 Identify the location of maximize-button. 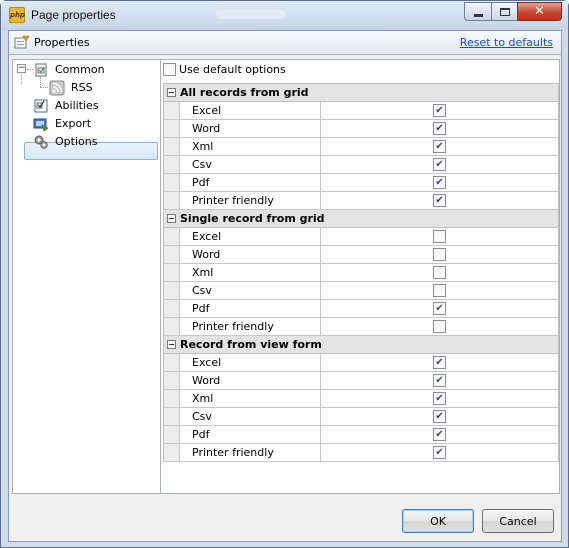
(504, 11).